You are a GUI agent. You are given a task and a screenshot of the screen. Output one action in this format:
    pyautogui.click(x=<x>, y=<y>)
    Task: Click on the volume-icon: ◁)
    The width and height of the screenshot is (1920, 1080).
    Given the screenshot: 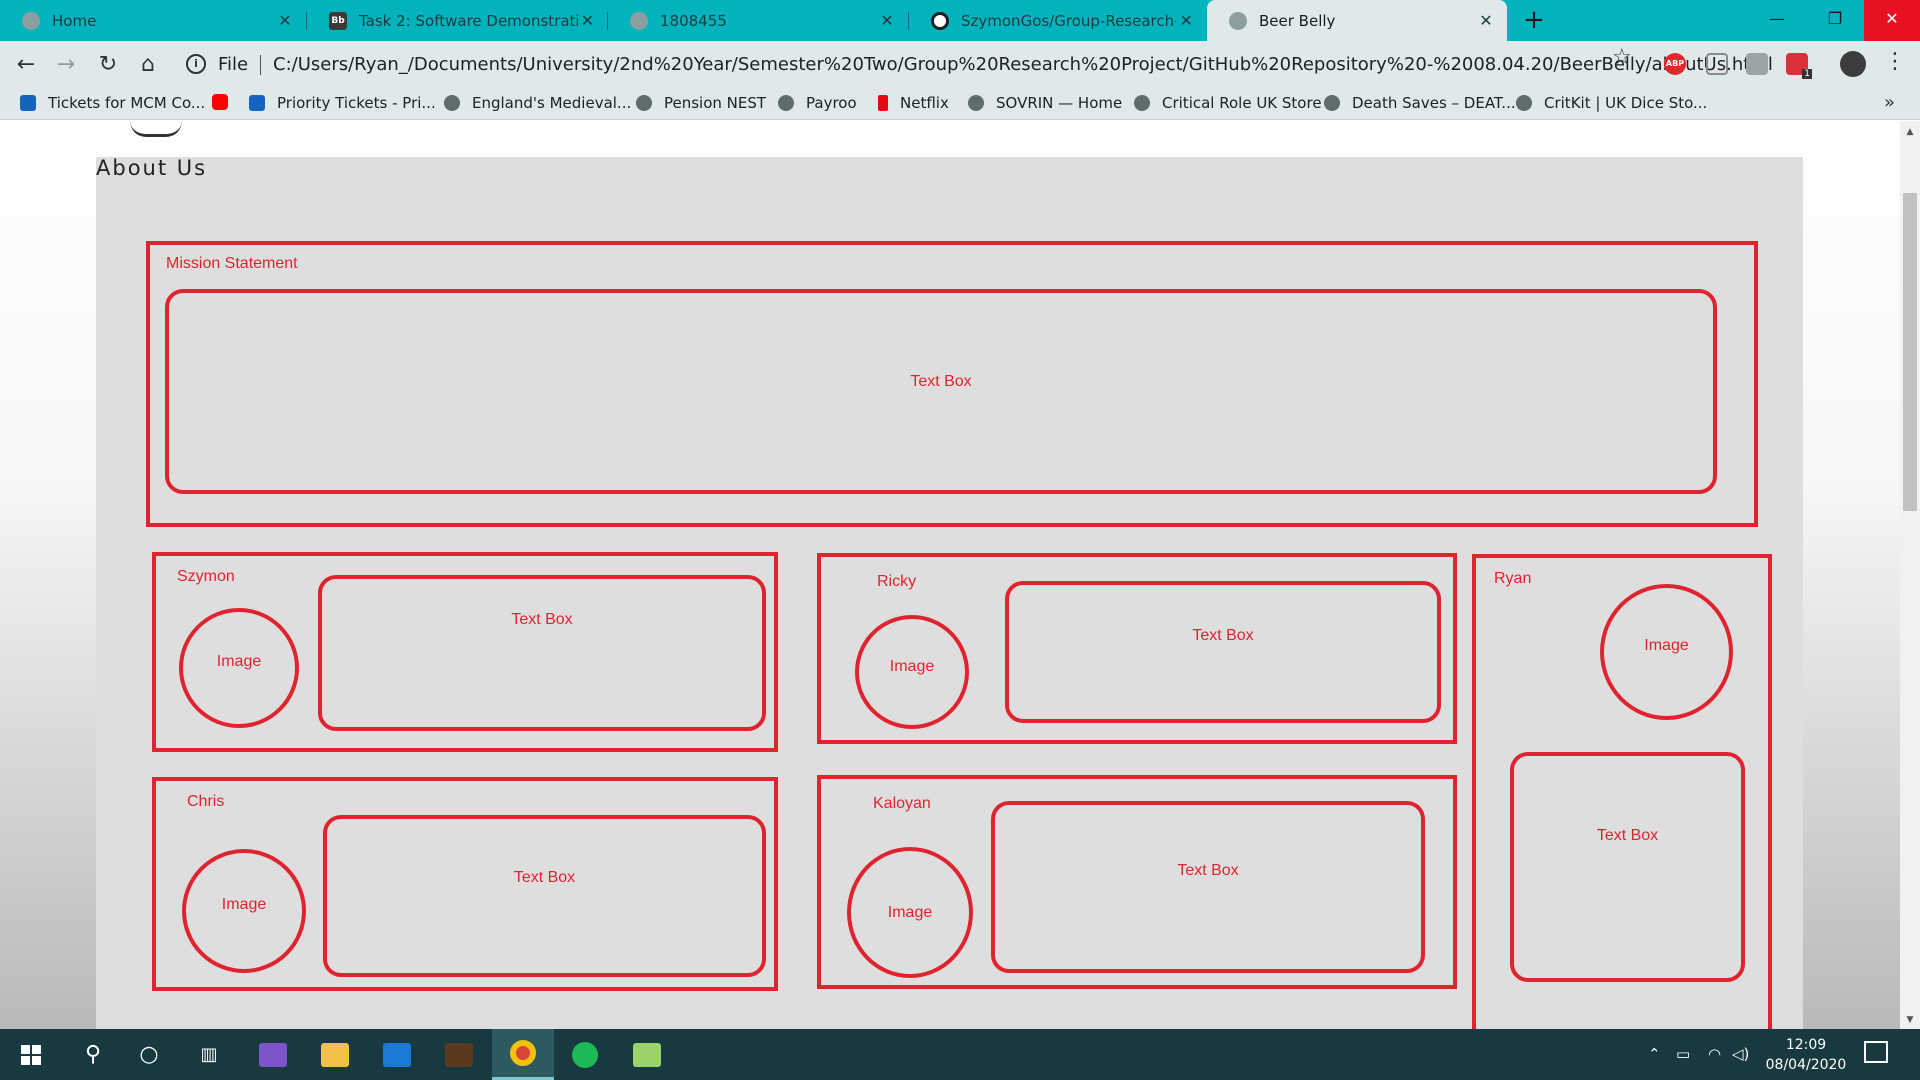 What is the action you would take?
    pyautogui.click(x=1740, y=1054)
    